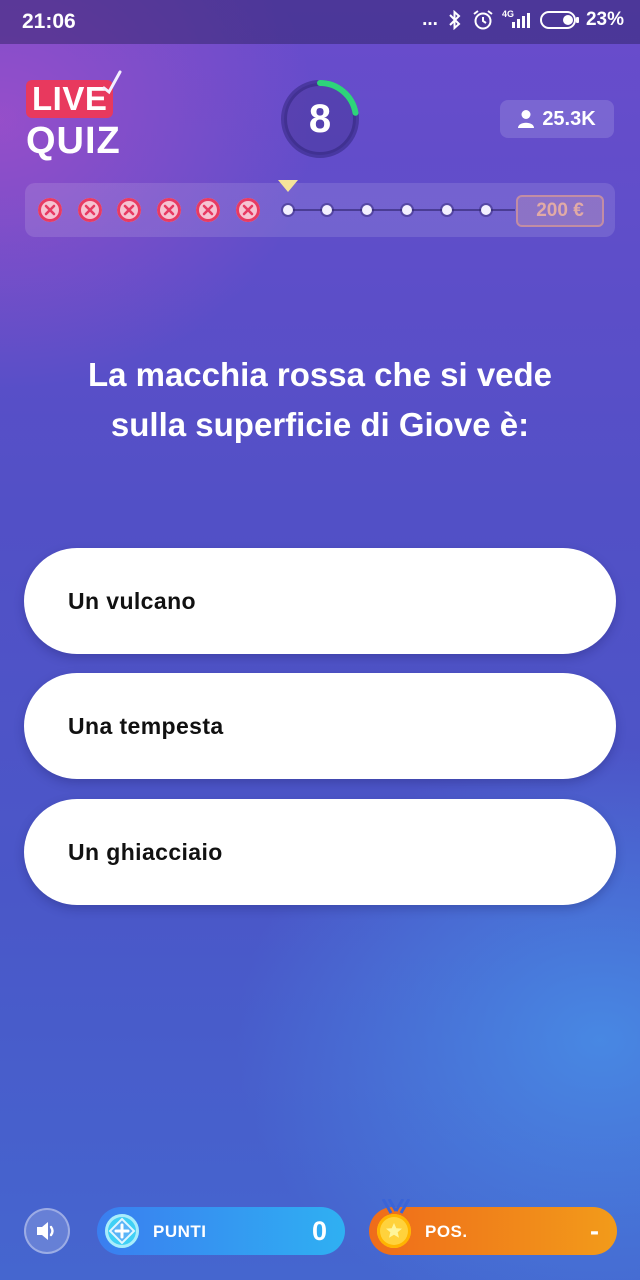 This screenshot has width=640, height=1280. I want to click on battery-indicator: 23%, so click(581, 20).